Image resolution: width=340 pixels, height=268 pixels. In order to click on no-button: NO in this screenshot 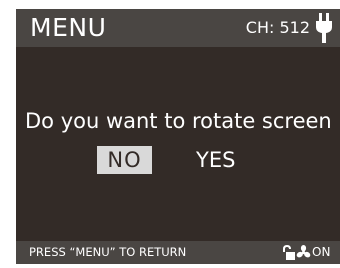, I will do `click(124, 160)`.